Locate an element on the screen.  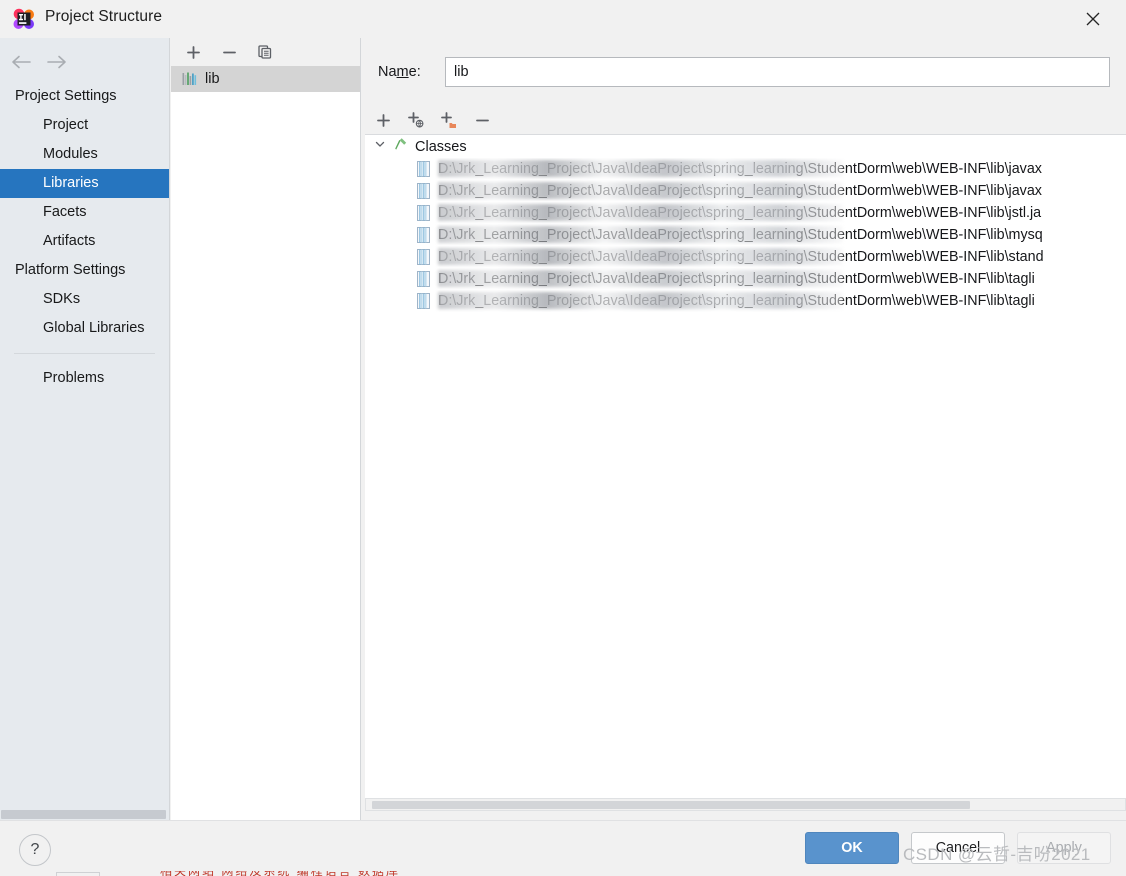
classes-scrollbar-thumb is located at coordinates (671, 805).